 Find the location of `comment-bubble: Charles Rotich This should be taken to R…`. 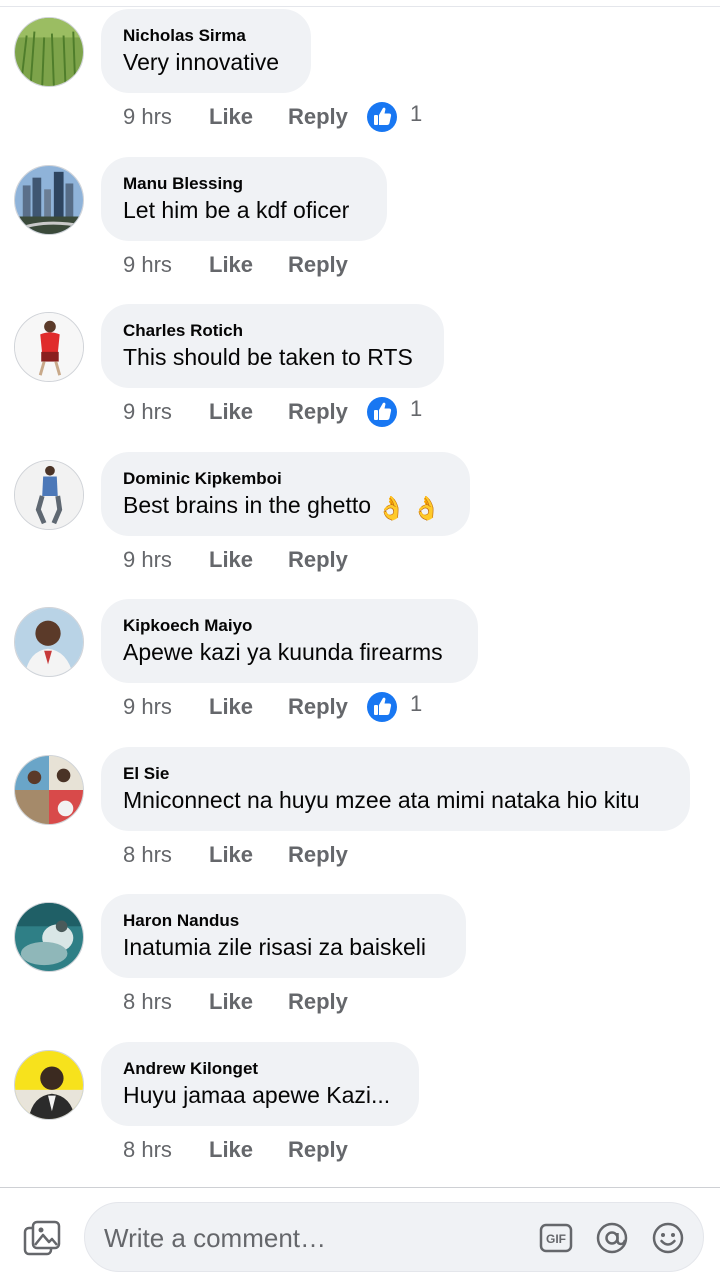

comment-bubble: Charles Rotich This should be taken to R… is located at coordinates (272, 346).